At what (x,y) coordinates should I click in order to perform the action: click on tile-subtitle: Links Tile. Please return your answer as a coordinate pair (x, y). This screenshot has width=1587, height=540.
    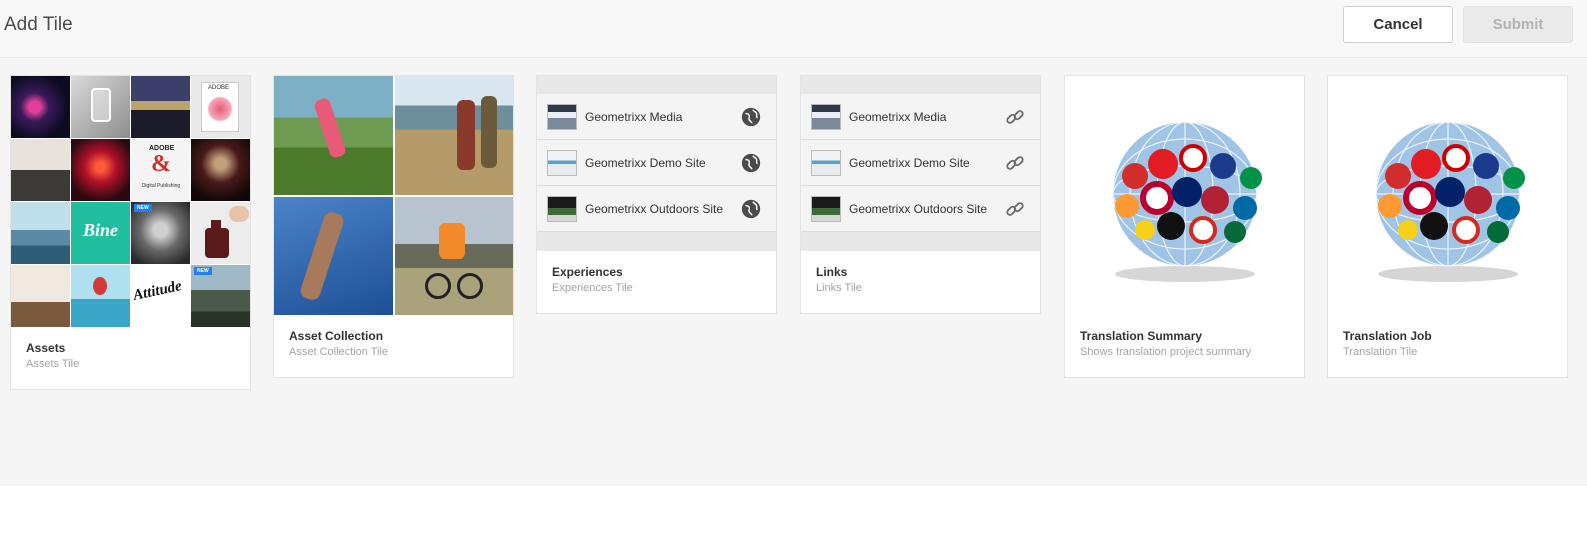
    Looking at the image, I should click on (839, 288).